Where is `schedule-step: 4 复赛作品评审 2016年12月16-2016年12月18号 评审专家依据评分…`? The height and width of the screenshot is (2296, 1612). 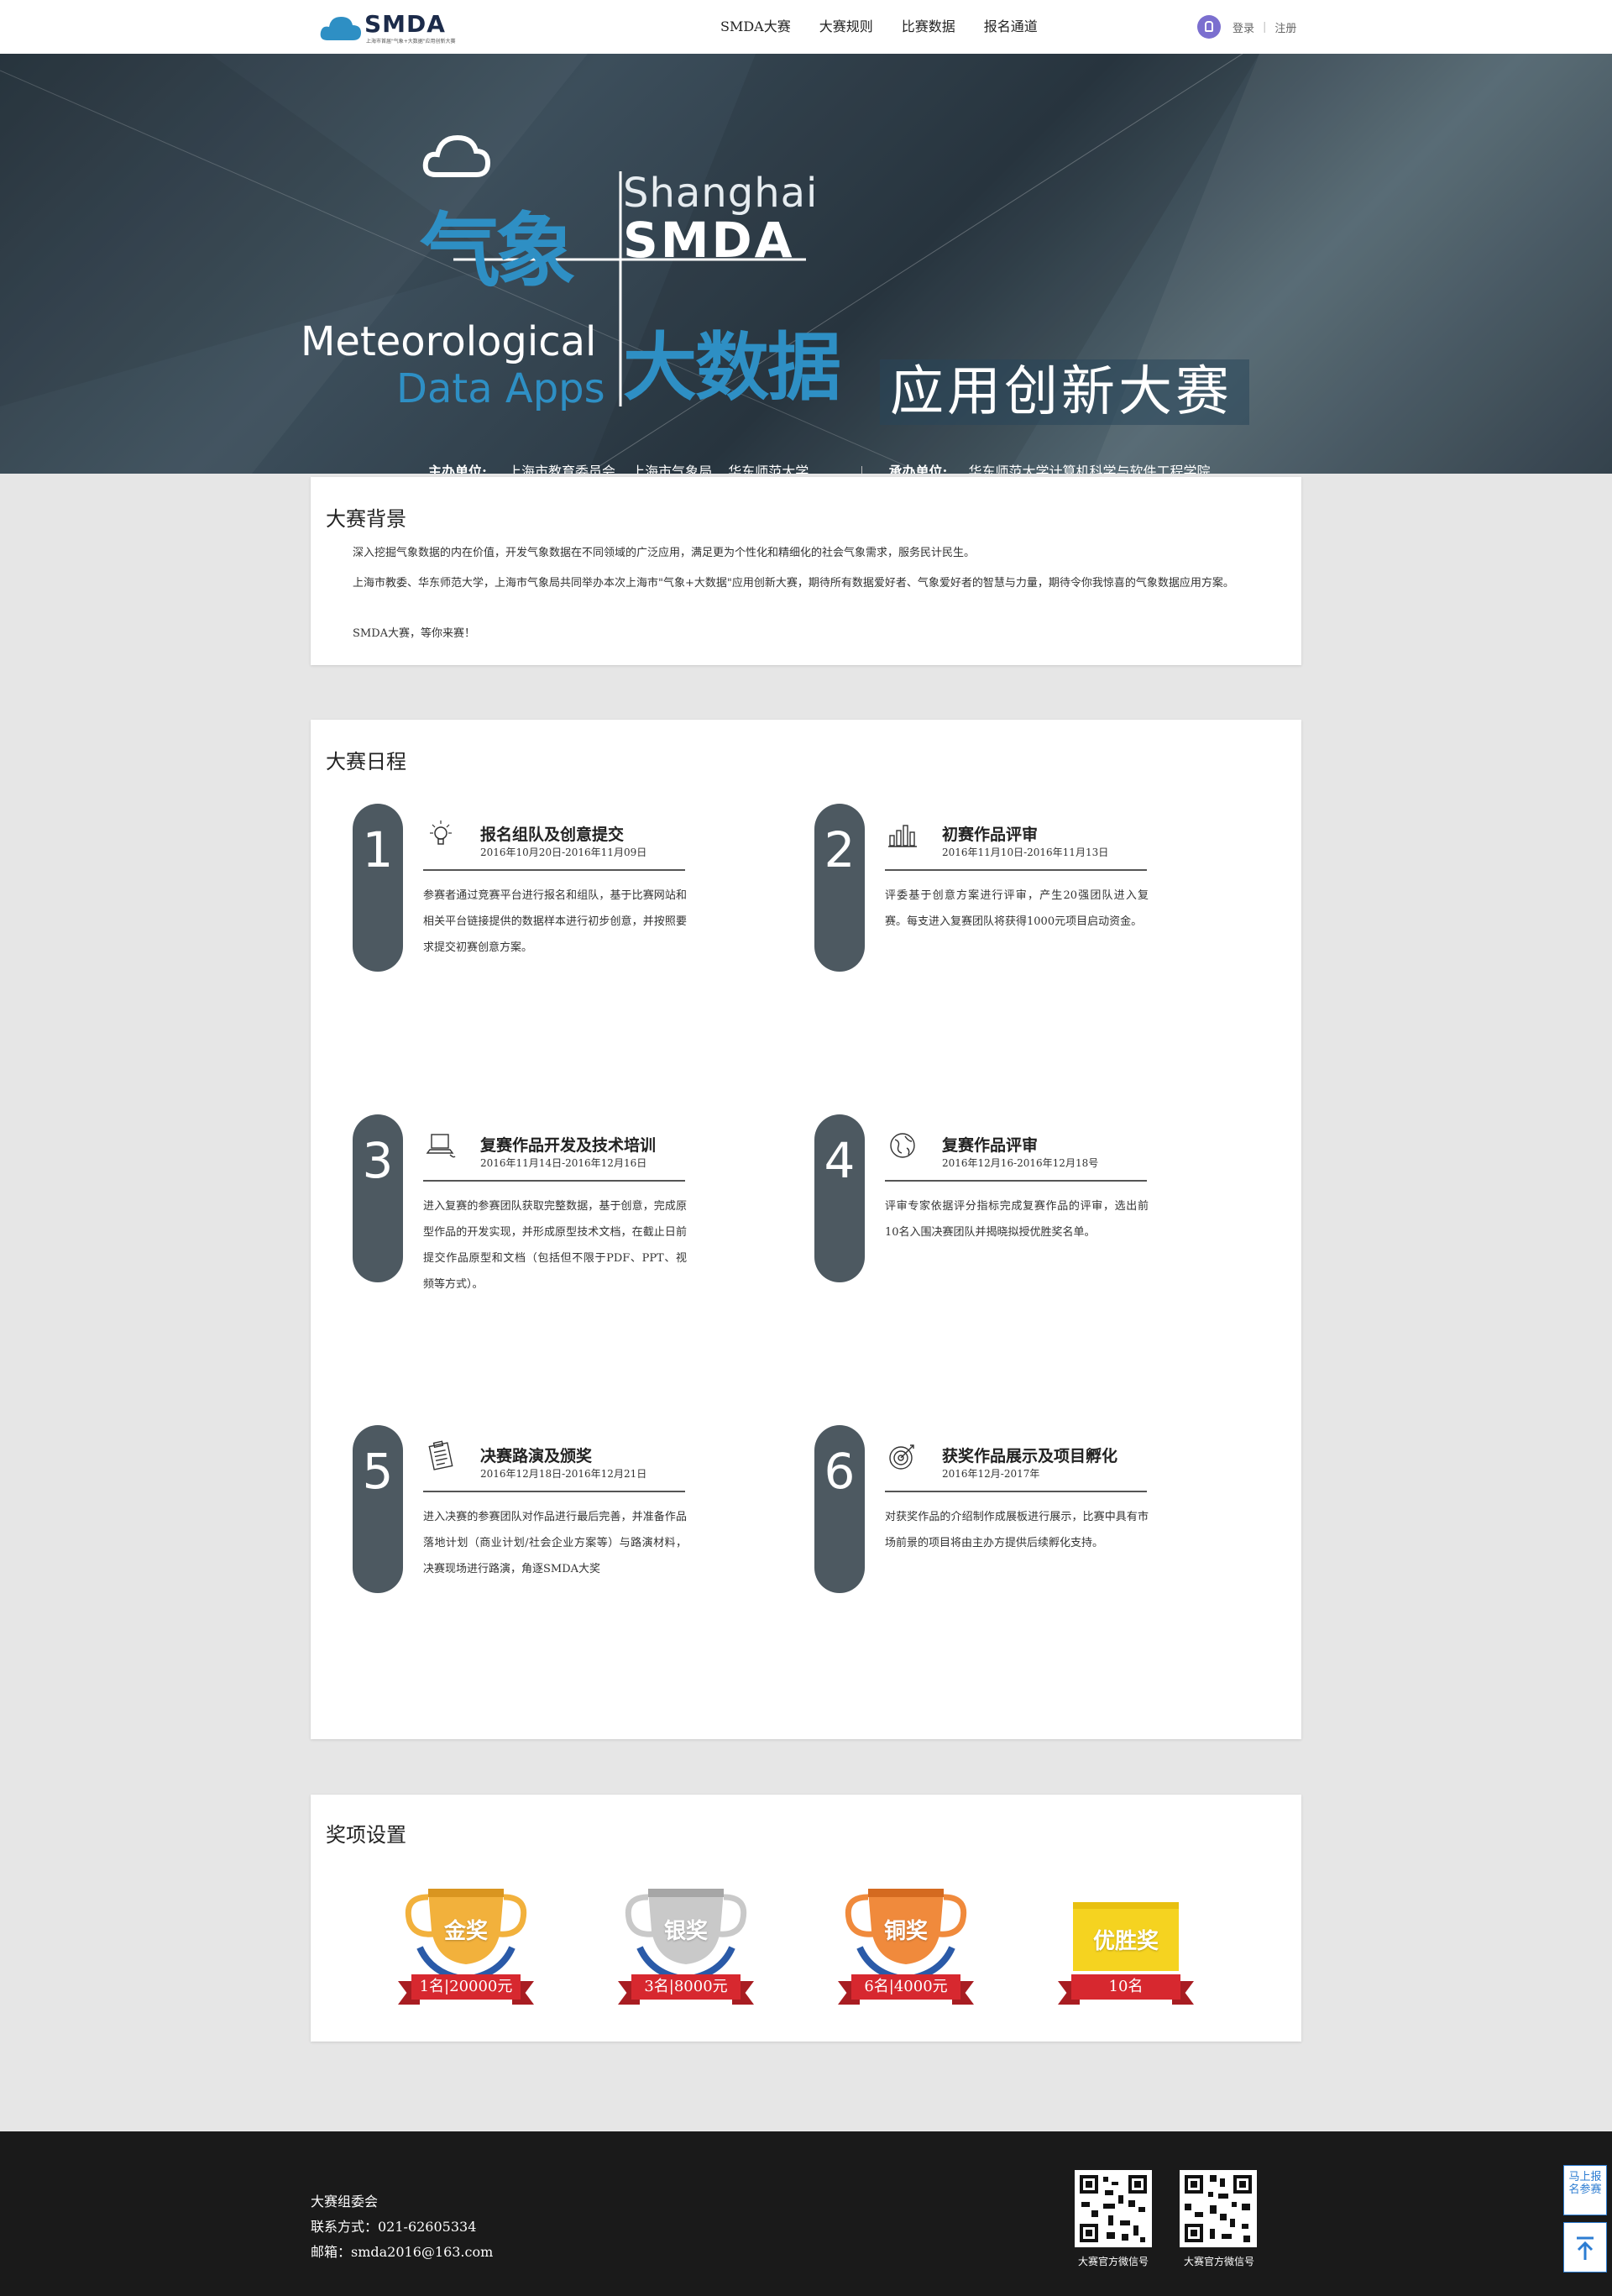
schedule-step: 4 复赛作品评审 2016年12月16-2016年12月18号 评审专家依据评分… is located at coordinates (1007, 1207).